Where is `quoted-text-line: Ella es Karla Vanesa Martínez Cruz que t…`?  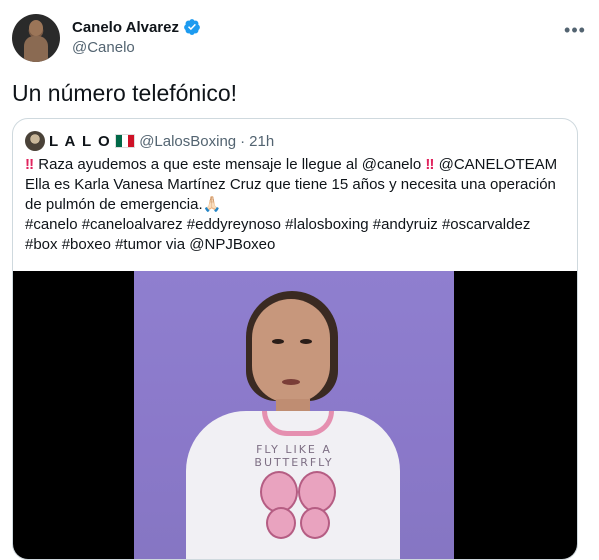
quoted-text-line: Ella es Karla Vanesa Martínez Cruz que t… is located at coordinates (290, 184).